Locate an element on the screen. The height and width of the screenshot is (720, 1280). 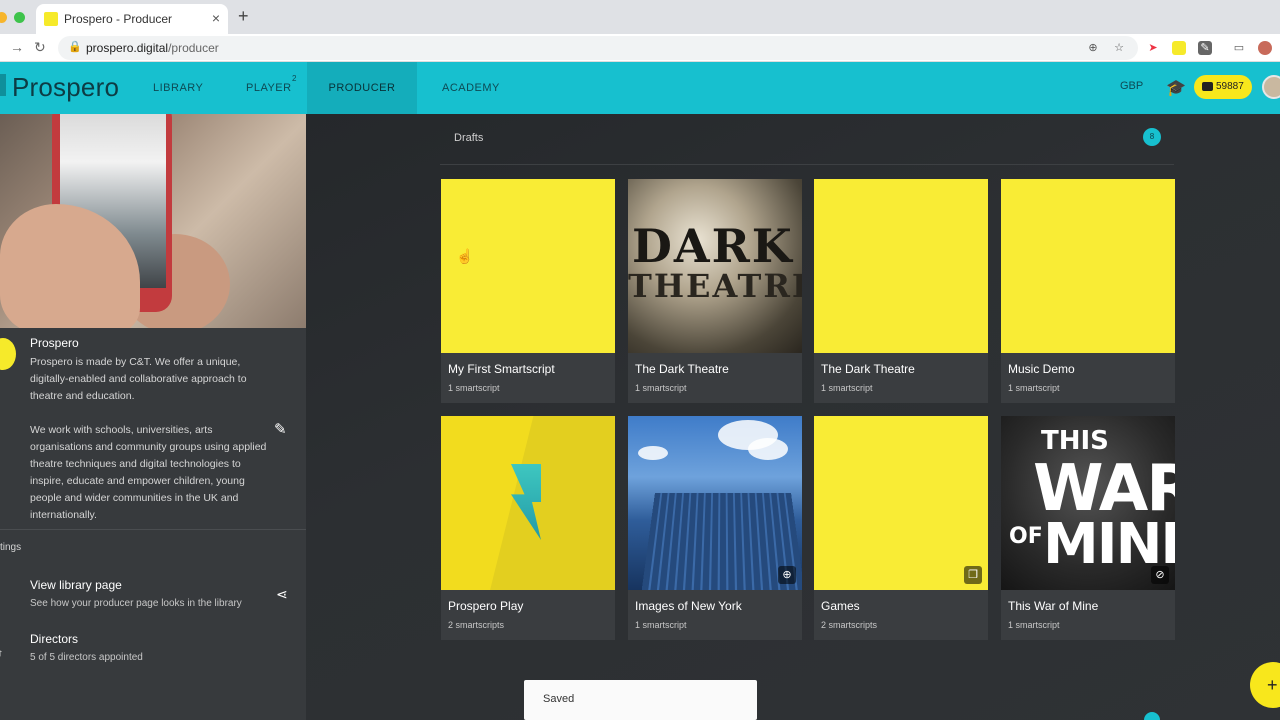
globe-icon: ⊕ is located at coordinates (787, 575).